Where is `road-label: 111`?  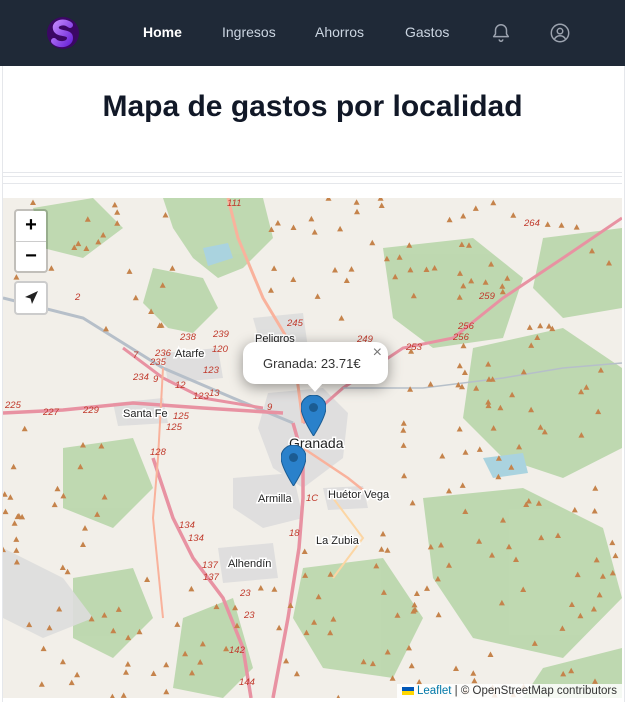
road-label: 111 is located at coordinates (234, 203).